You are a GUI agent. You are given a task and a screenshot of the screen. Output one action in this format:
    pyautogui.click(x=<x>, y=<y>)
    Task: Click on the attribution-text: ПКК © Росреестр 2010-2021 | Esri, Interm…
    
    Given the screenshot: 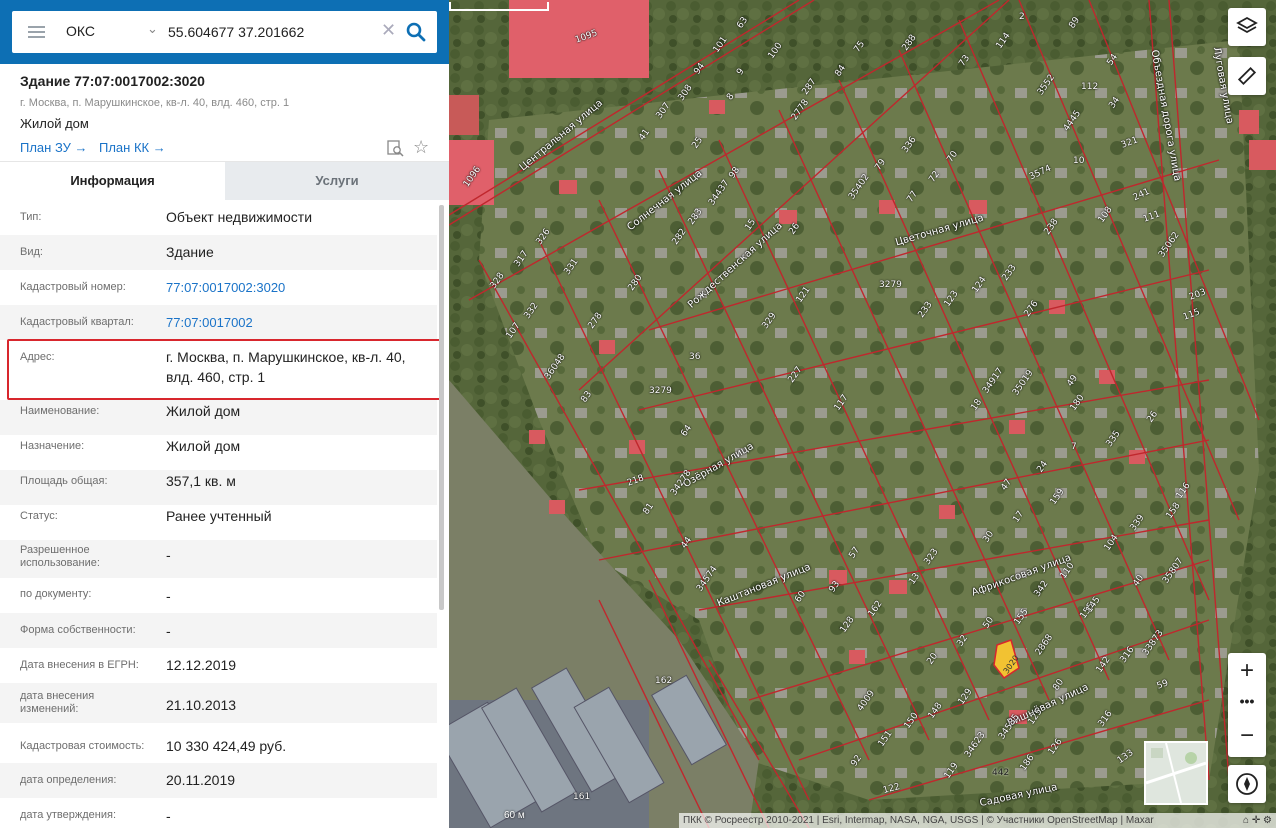 What is the action you would take?
    pyautogui.click(x=918, y=820)
    